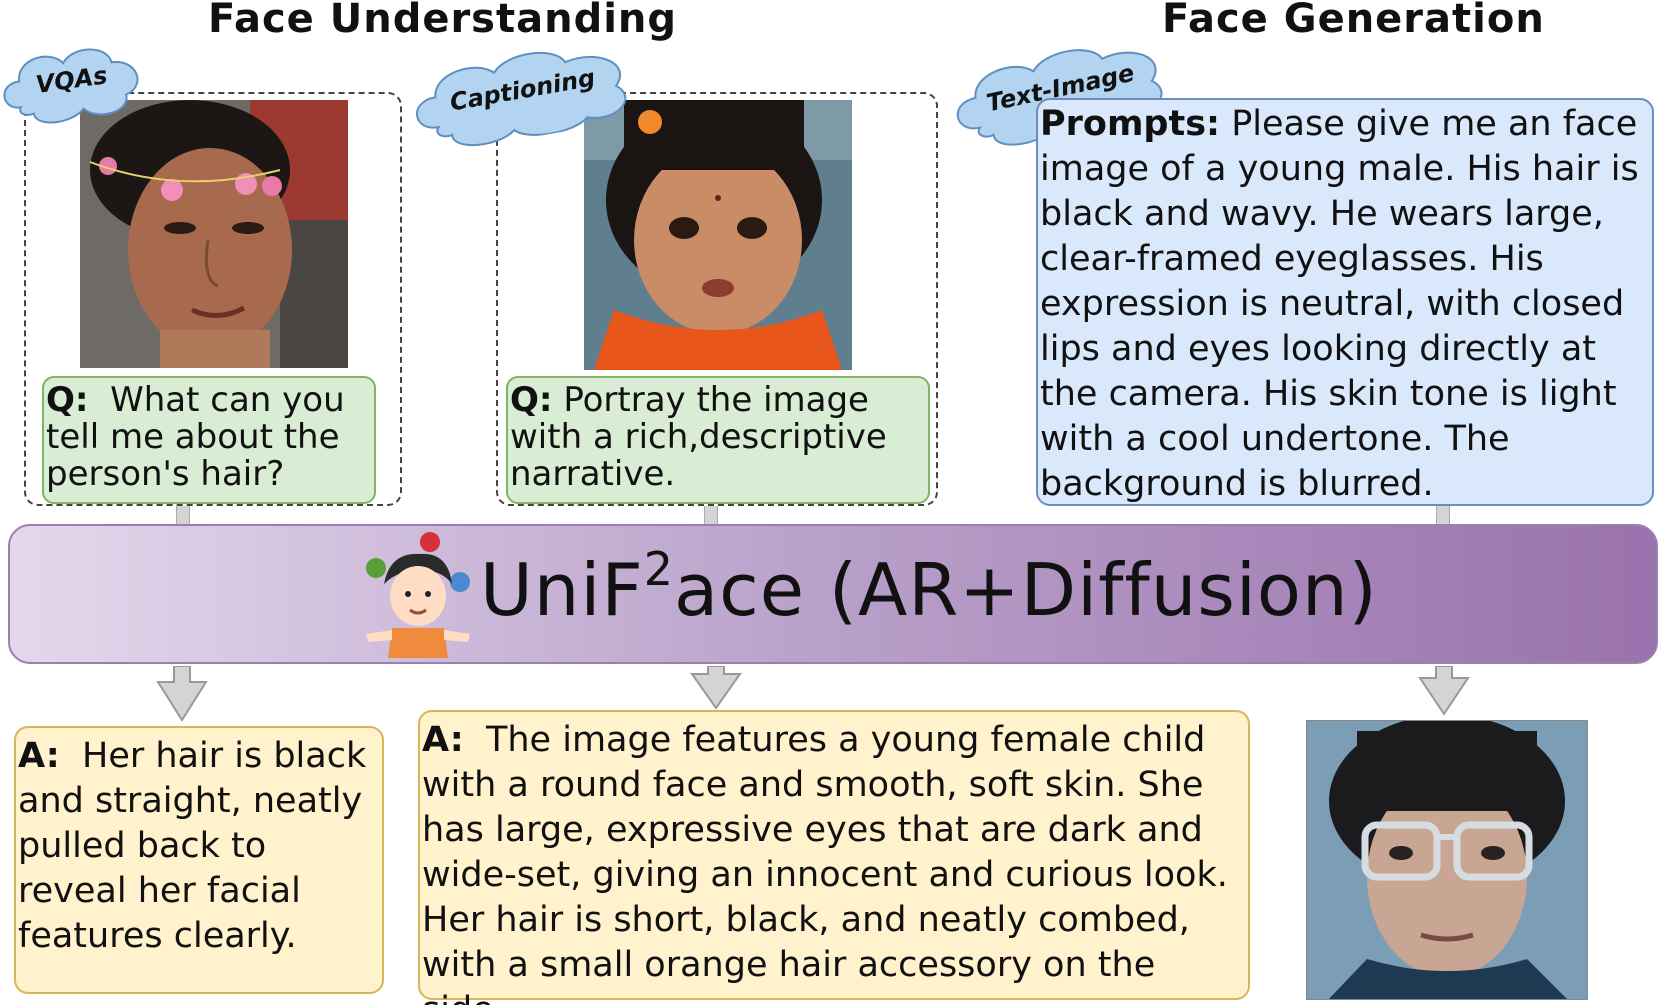  Describe the element at coordinates (214, 234) in the screenshot. I see `woman-face-photo` at that location.